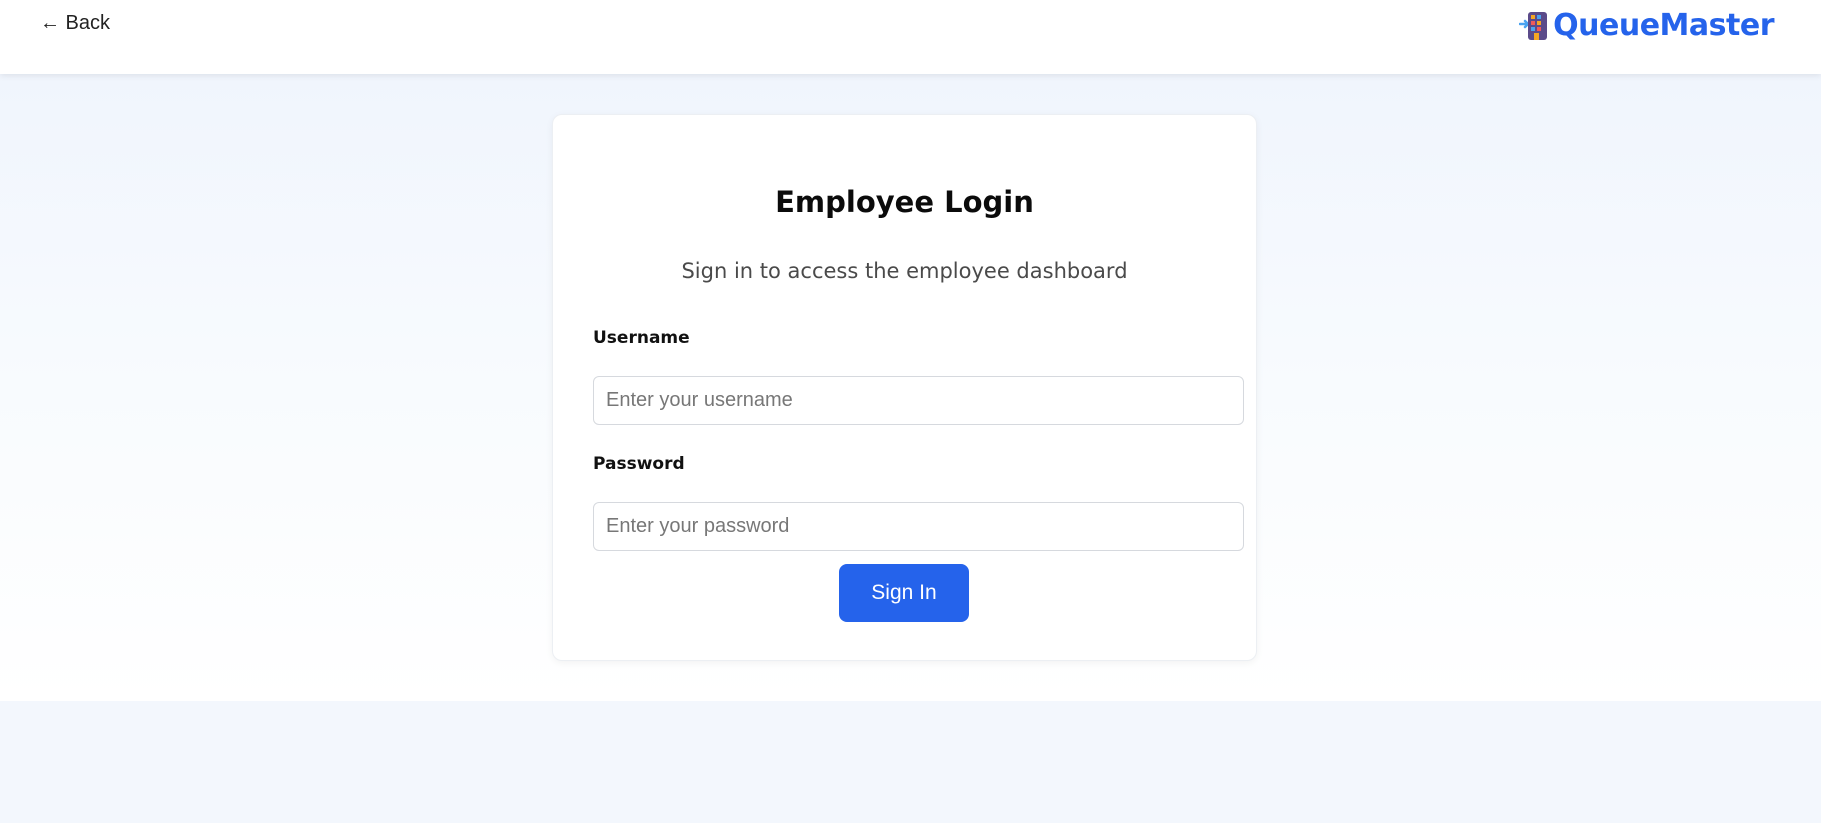 The height and width of the screenshot is (823, 1821). I want to click on brand-logo: QueueMaster, so click(1646, 25).